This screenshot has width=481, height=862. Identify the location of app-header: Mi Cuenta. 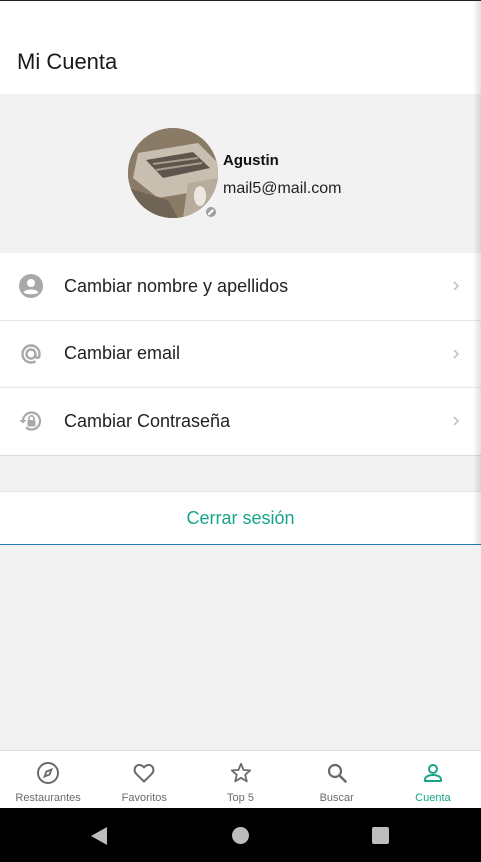
(240, 47).